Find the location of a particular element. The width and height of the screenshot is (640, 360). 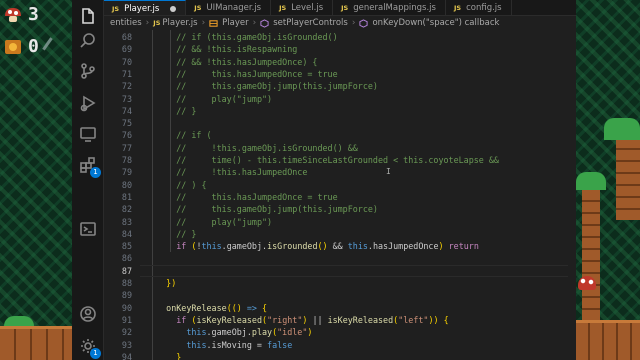

tab-label: Player.js is located at coordinates (142, 8).